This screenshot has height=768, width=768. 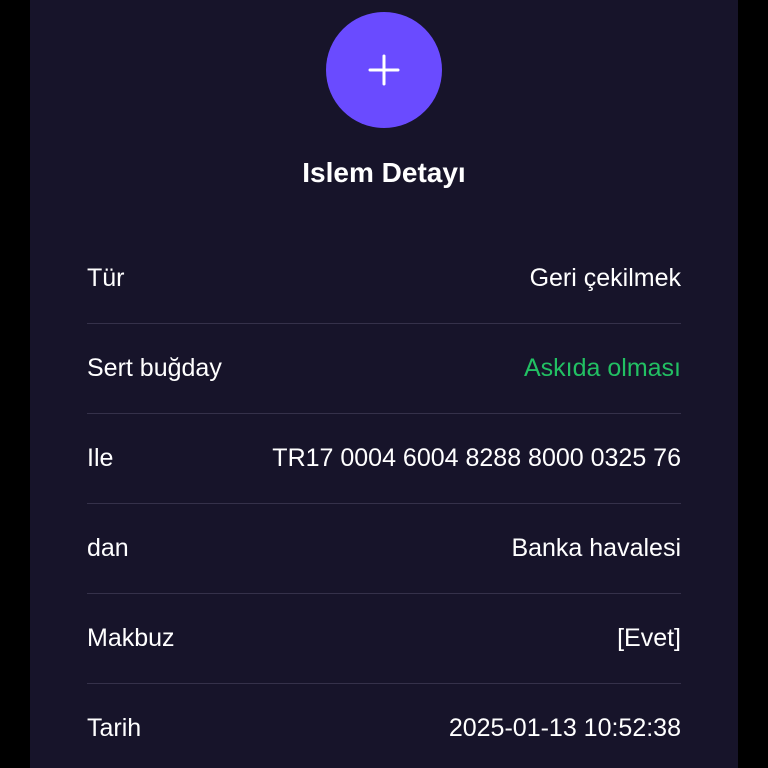 I want to click on plus-icon, so click(x=384, y=70).